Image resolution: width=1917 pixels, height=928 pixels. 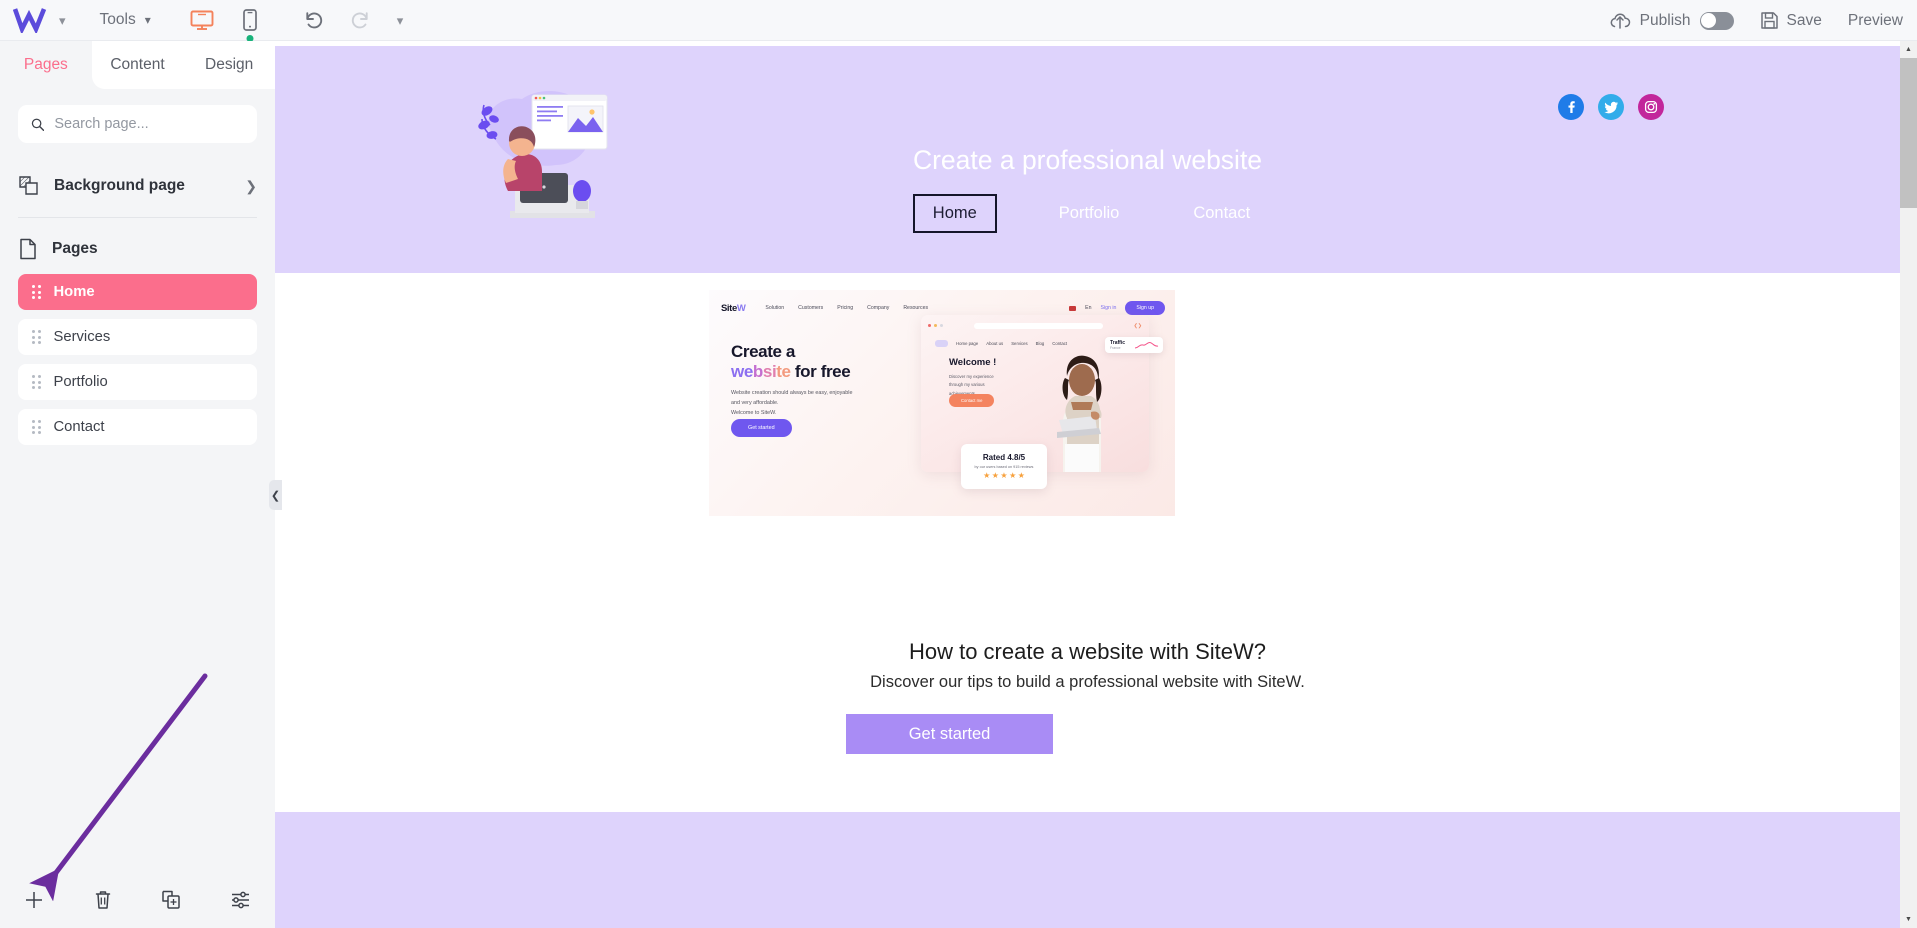 I want to click on mockup-nav-contact: Contact, so click(x=1060, y=343).